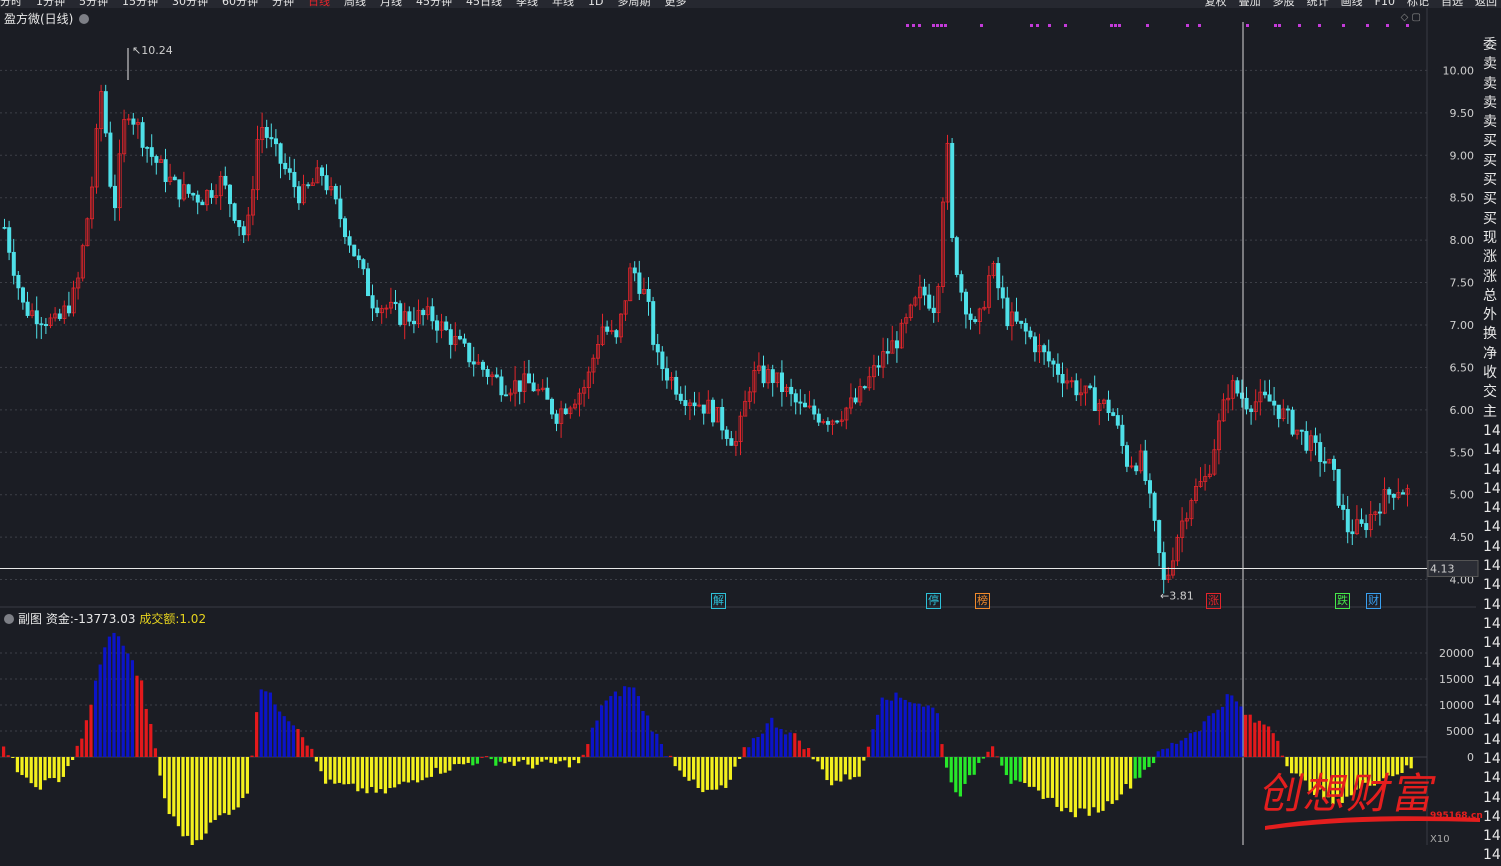  Describe the element at coordinates (1490, 334) in the screenshot. I see `quote-label: 换` at that location.